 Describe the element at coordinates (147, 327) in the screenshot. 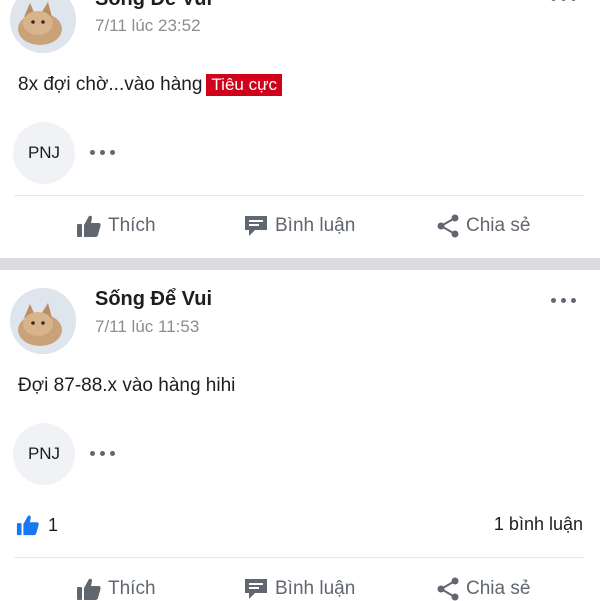

I see `post-2-timestamp: 7/11 lúc 11:53` at that location.